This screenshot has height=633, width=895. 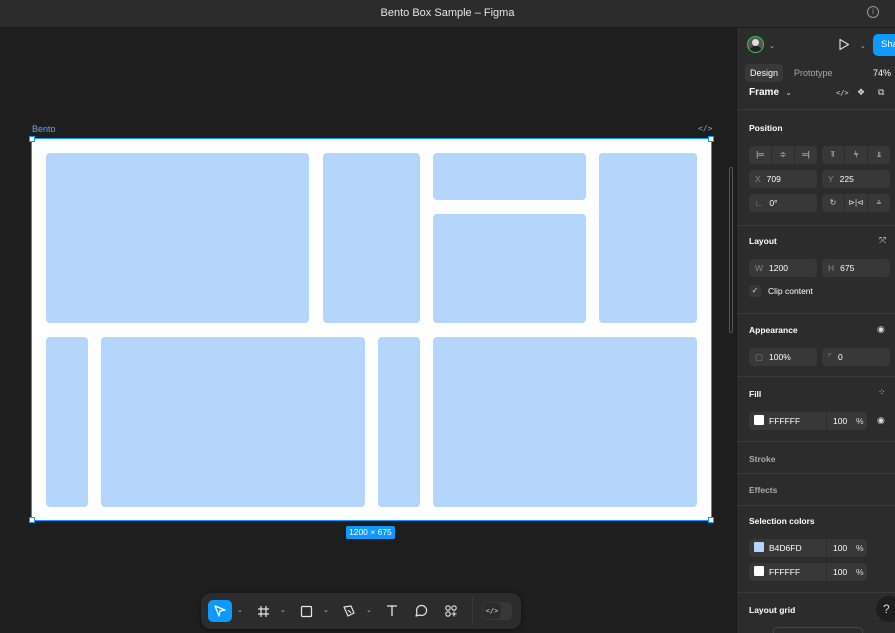 I want to click on cell-bottom-slim-left, so click(x=67, y=422).